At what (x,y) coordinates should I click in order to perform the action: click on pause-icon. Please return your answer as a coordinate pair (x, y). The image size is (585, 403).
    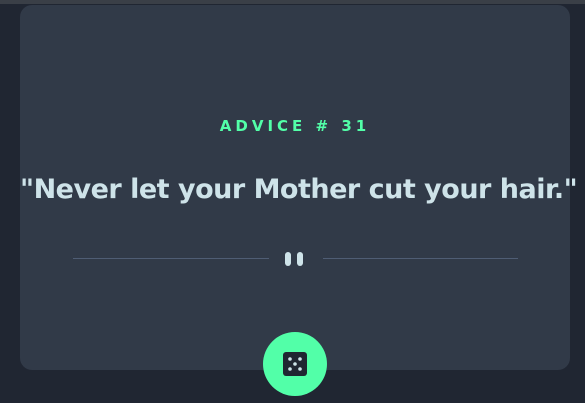
    Looking at the image, I should click on (296, 259).